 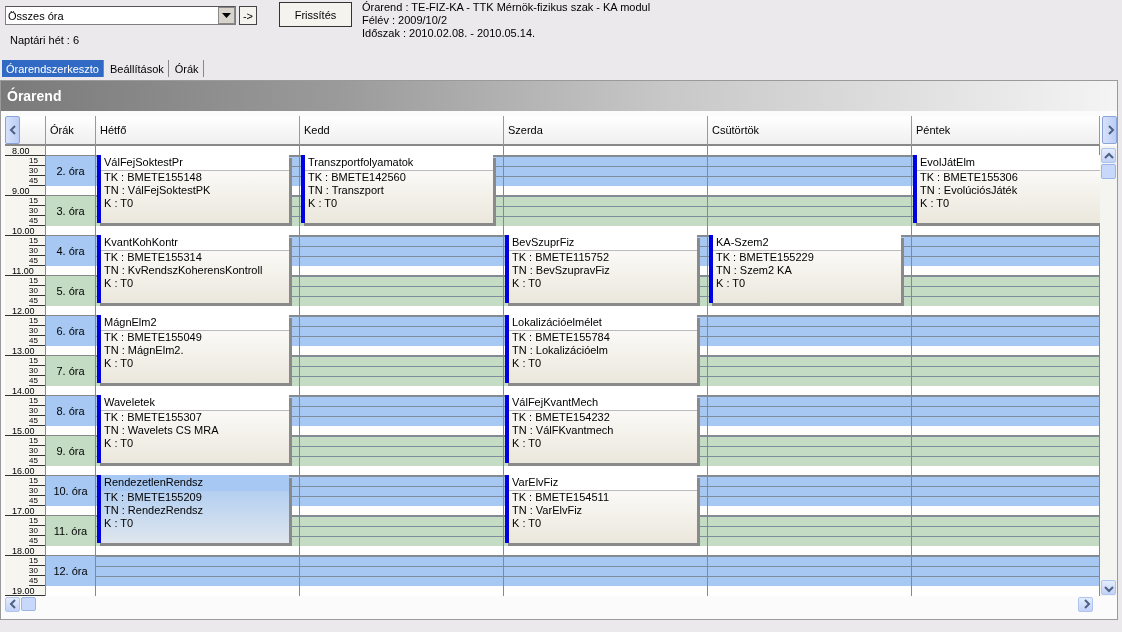 I want to click on filter-dropdown: Összes óra, so click(x=120, y=15).